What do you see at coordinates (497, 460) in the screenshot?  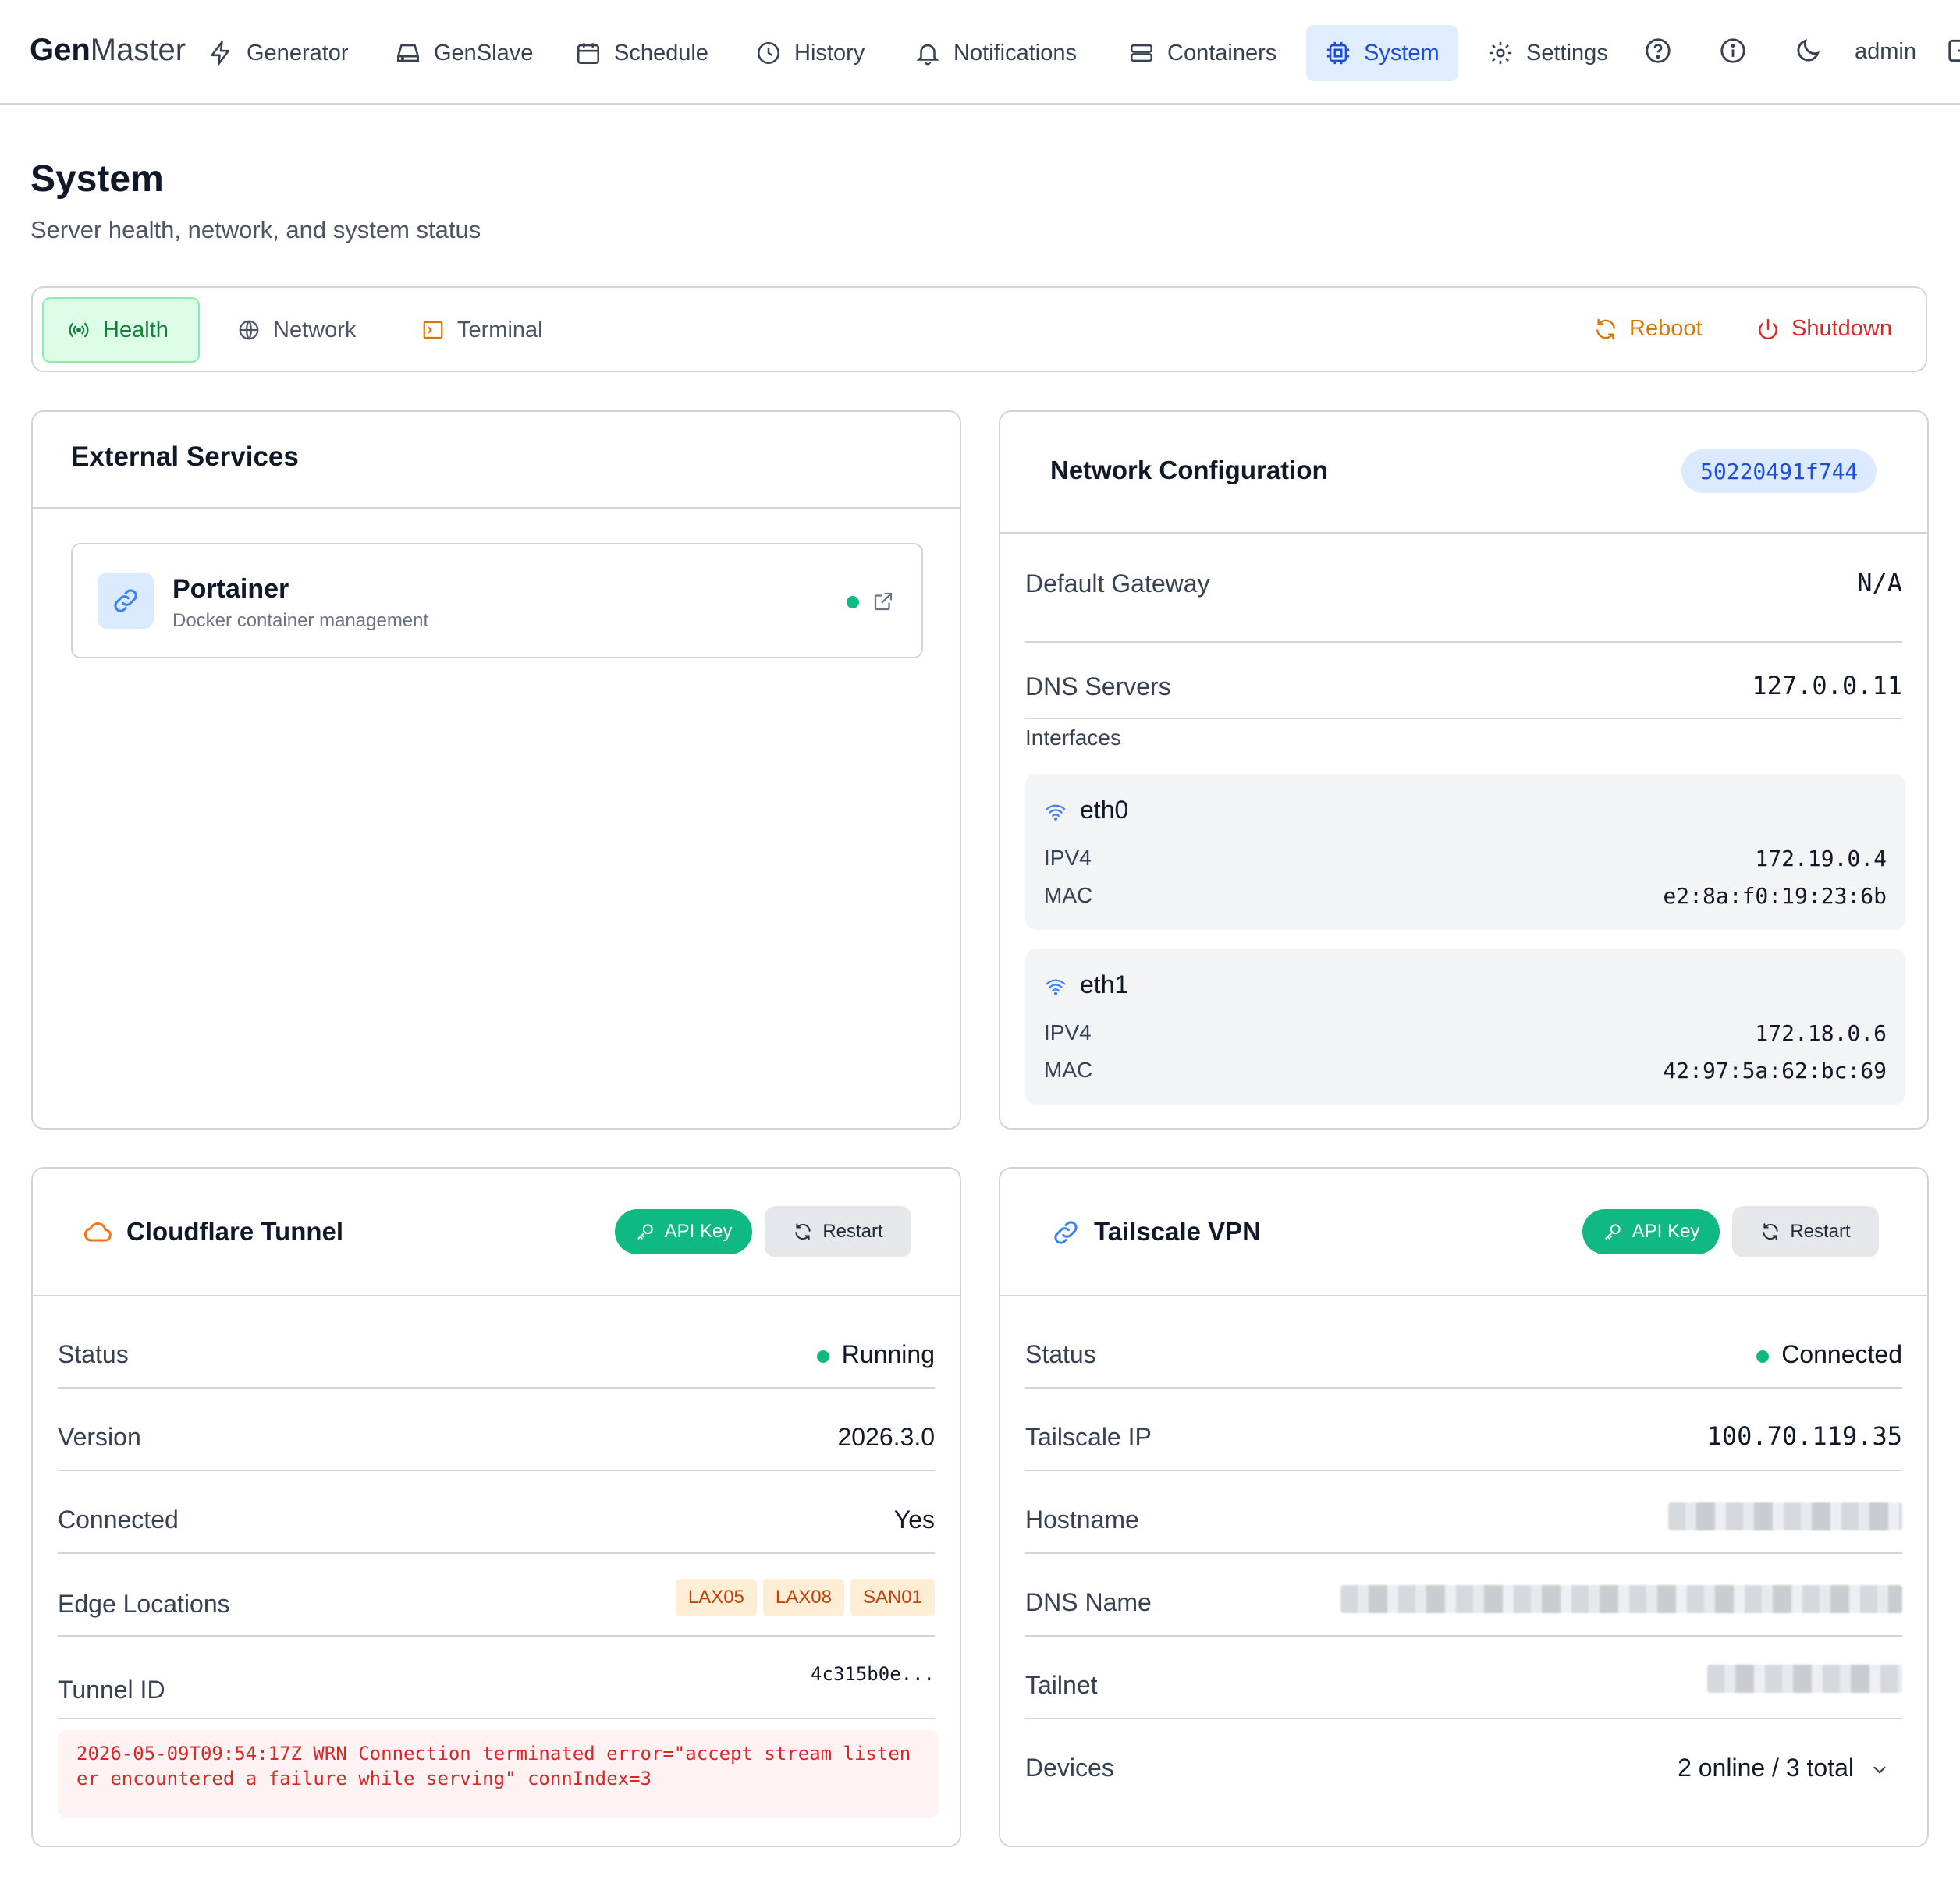 I see `card-header: External Services` at bounding box center [497, 460].